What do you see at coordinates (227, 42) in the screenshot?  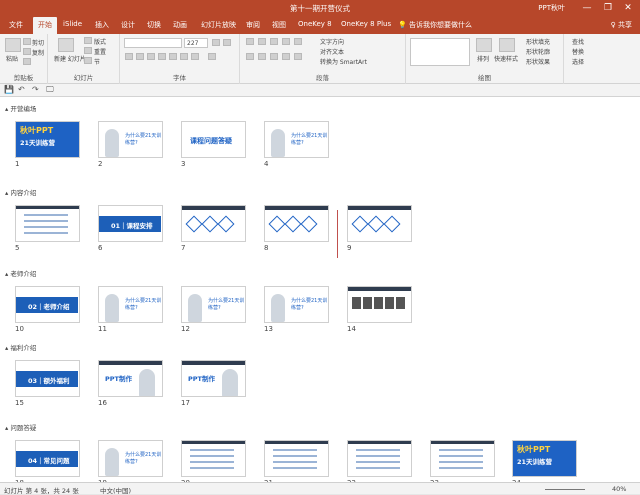 I see `shrink-font-icon` at bounding box center [227, 42].